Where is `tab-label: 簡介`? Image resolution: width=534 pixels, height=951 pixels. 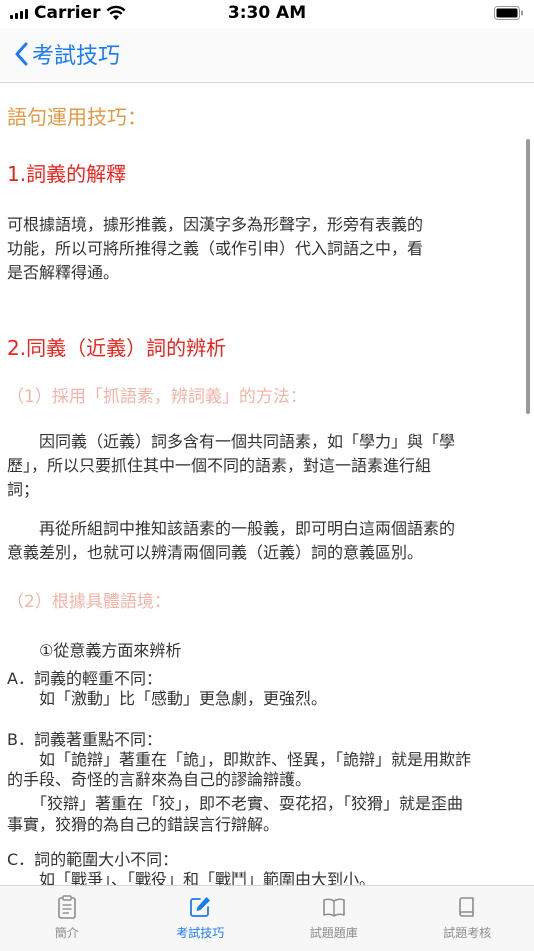 tab-label: 簡介 is located at coordinates (67, 932).